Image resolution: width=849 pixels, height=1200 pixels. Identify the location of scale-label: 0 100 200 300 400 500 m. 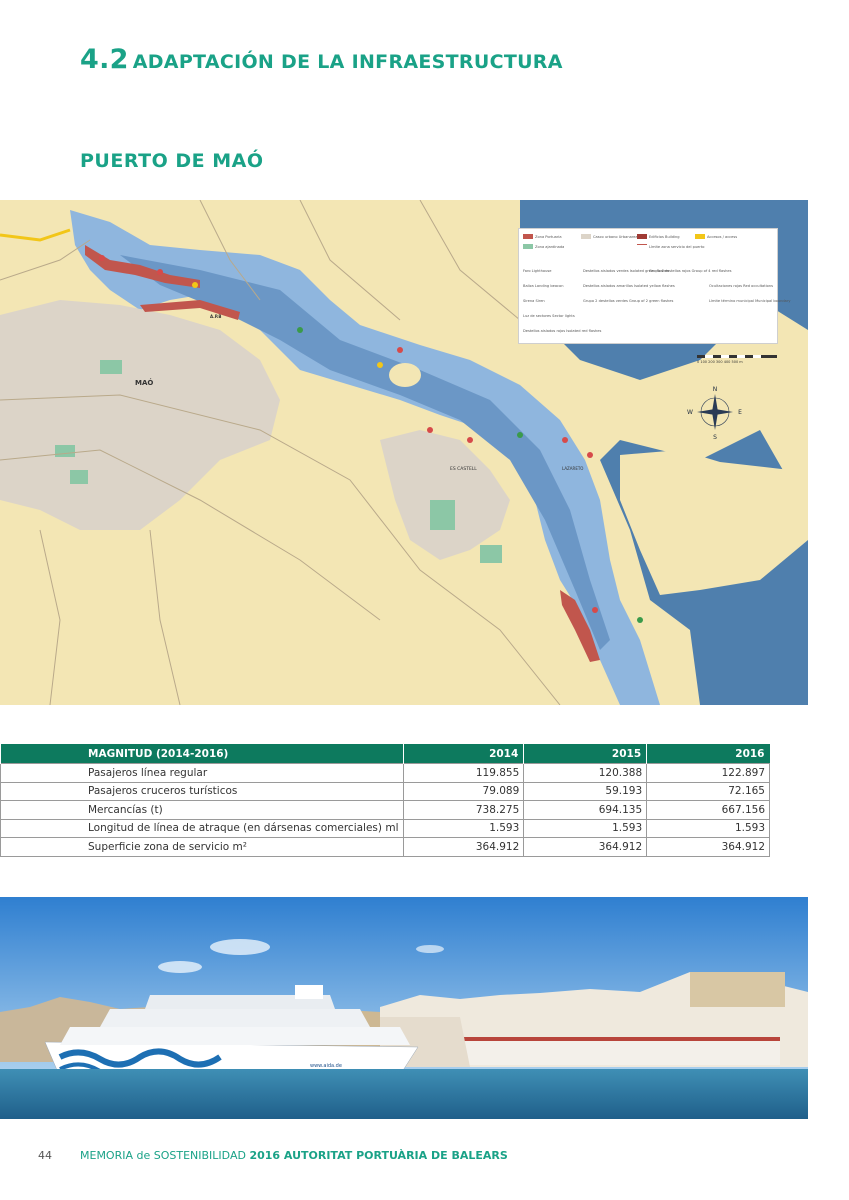
(720, 362).